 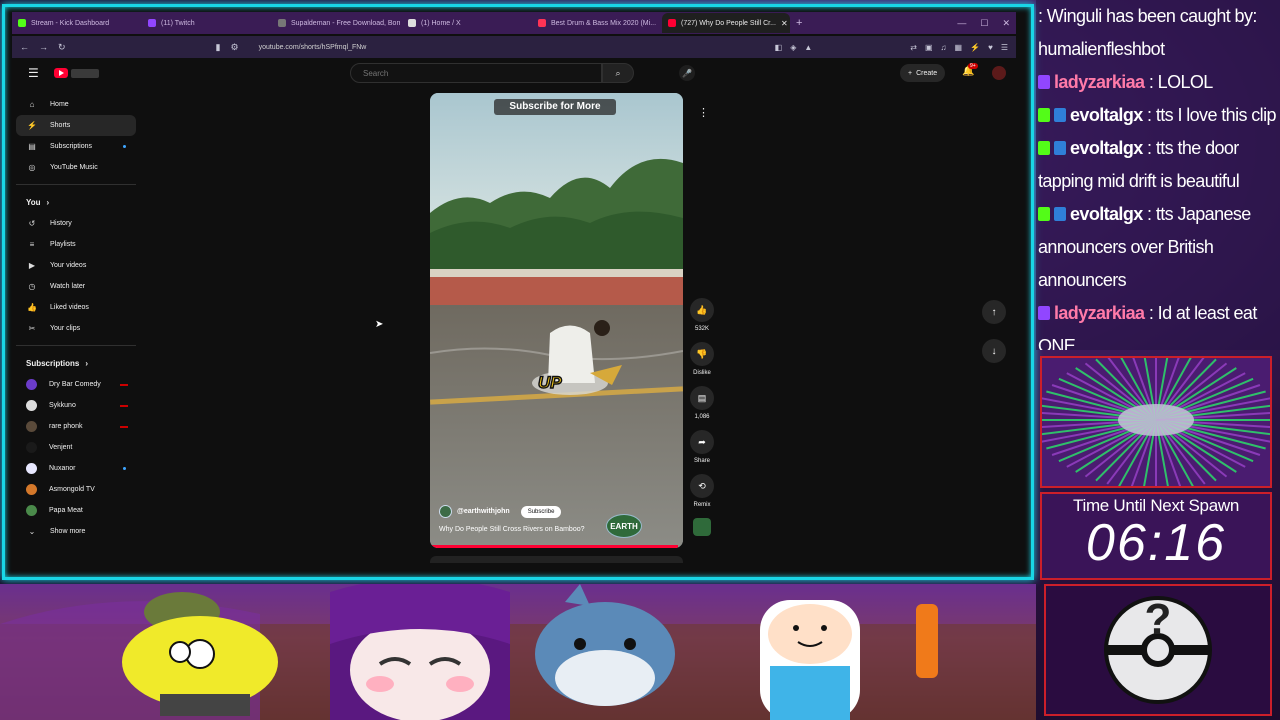 I want to click on live-indicator, so click(x=124, y=384).